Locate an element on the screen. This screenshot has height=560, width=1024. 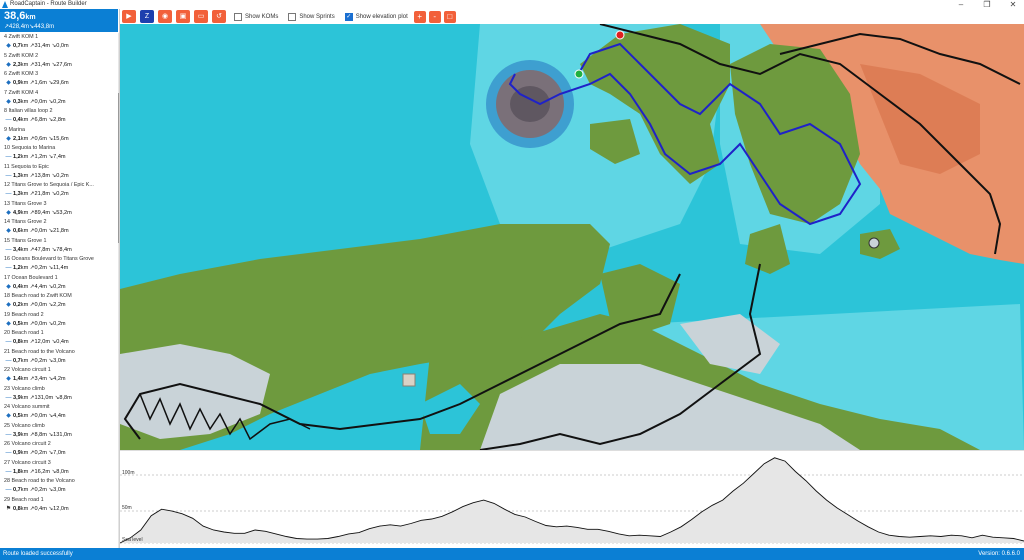
segment-stats: —0,9km ↗0,2m ↘7,0m is located at coordinates (59, 453).